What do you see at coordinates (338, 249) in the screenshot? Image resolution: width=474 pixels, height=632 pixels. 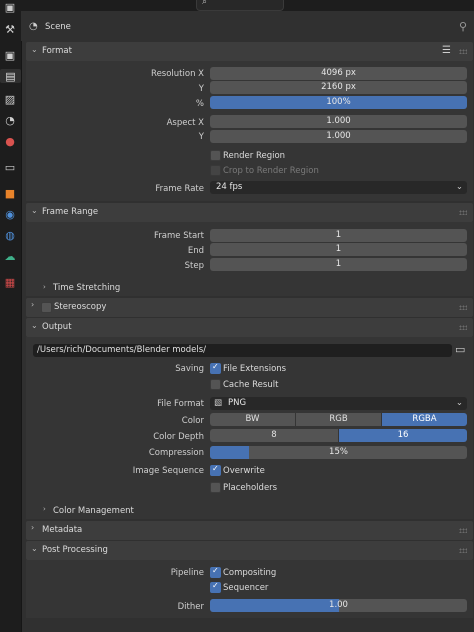 I see `frame-end-field: 1` at bounding box center [338, 249].